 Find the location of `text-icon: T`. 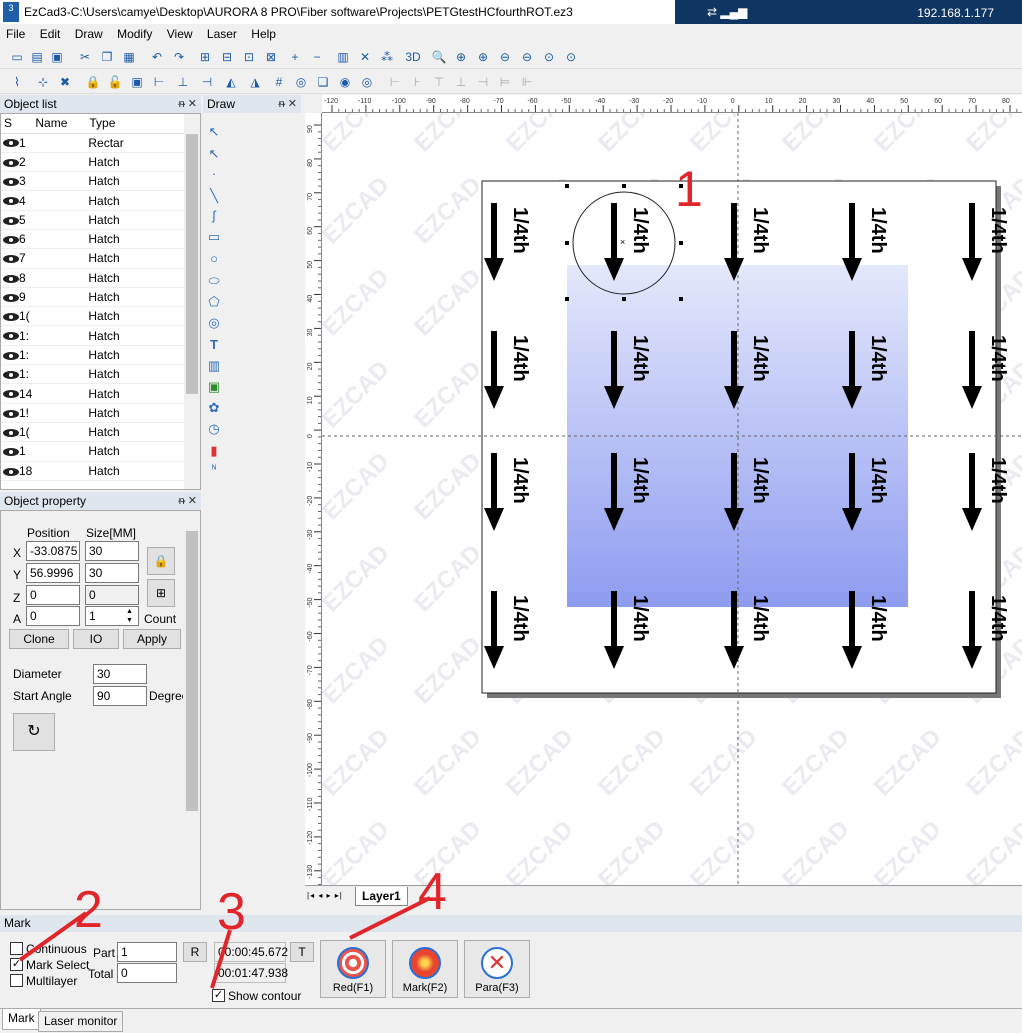

text-icon: T is located at coordinates (214, 346).